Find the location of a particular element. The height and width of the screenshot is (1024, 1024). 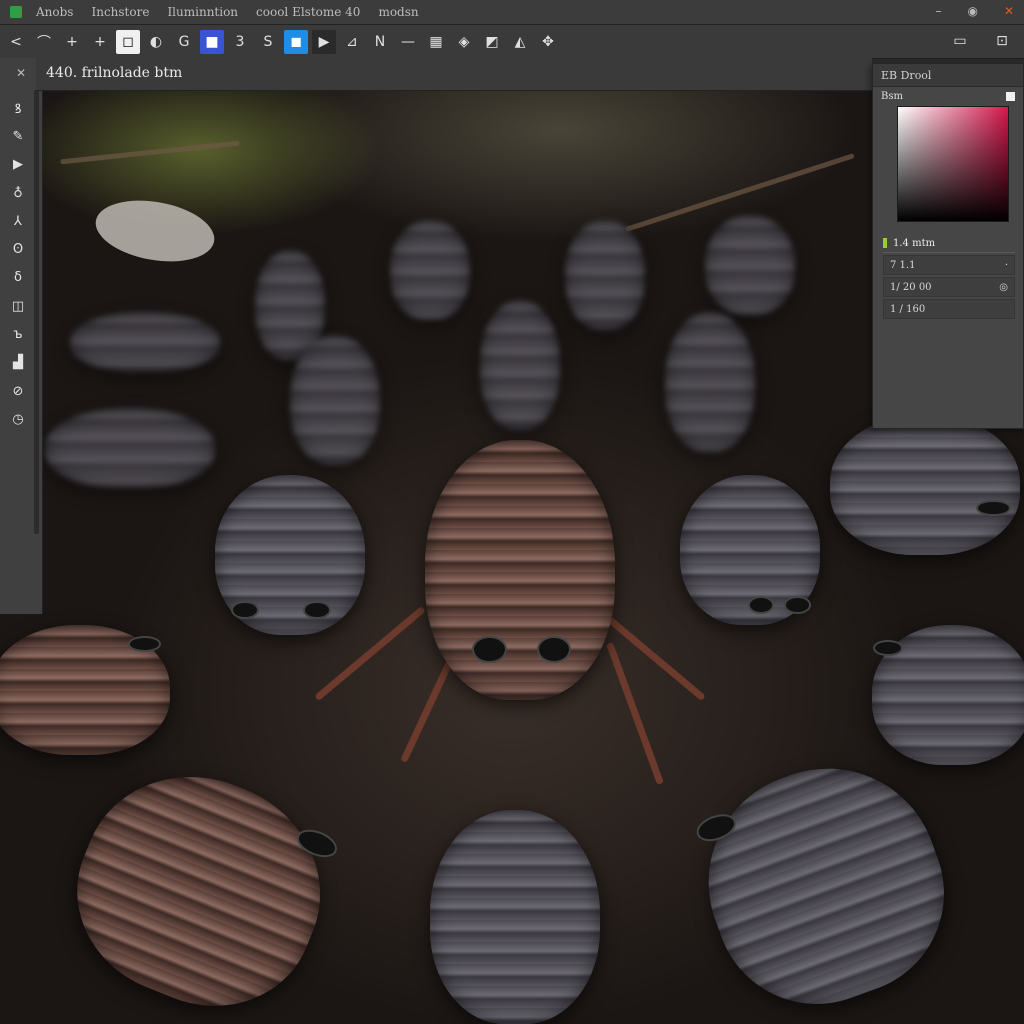

menu-item: Inchstore is located at coordinates (120, 12).